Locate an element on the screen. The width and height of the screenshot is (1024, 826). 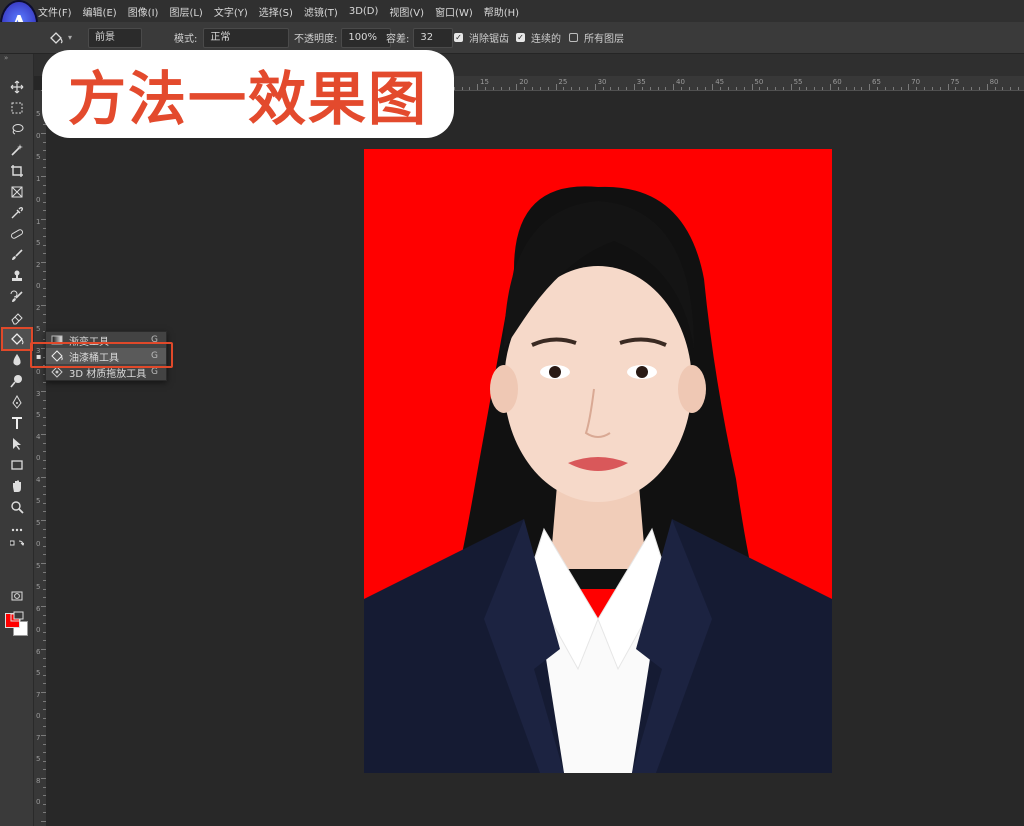
stamp-tool is located at coordinates (17, 276).